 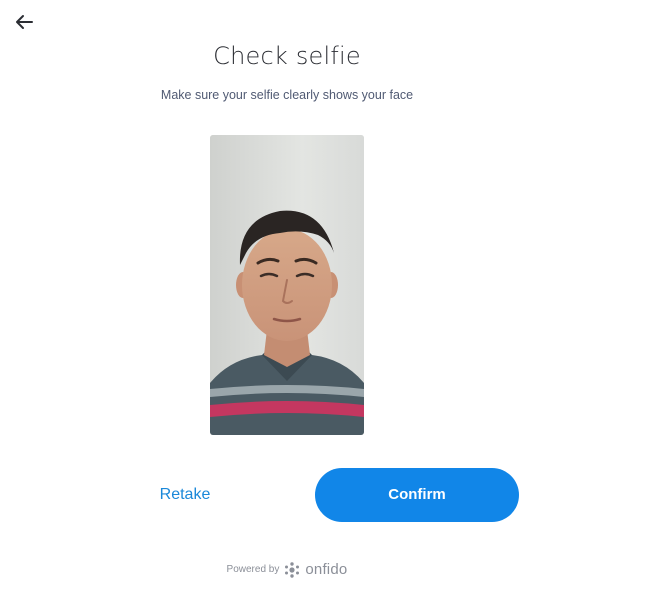 I want to click on powered-by-label: Powered by, so click(x=253, y=569).